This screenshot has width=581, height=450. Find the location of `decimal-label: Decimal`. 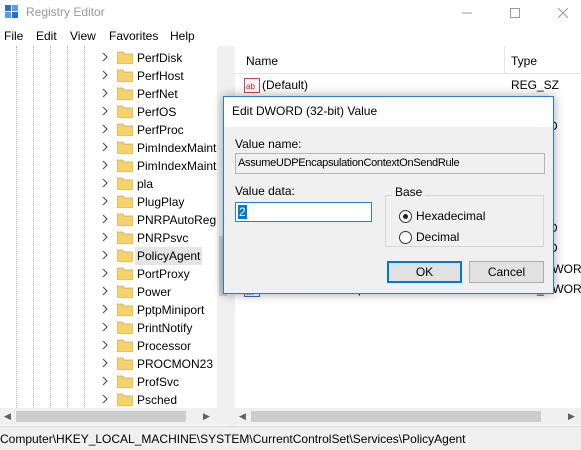

decimal-label: Decimal is located at coordinates (437, 237).